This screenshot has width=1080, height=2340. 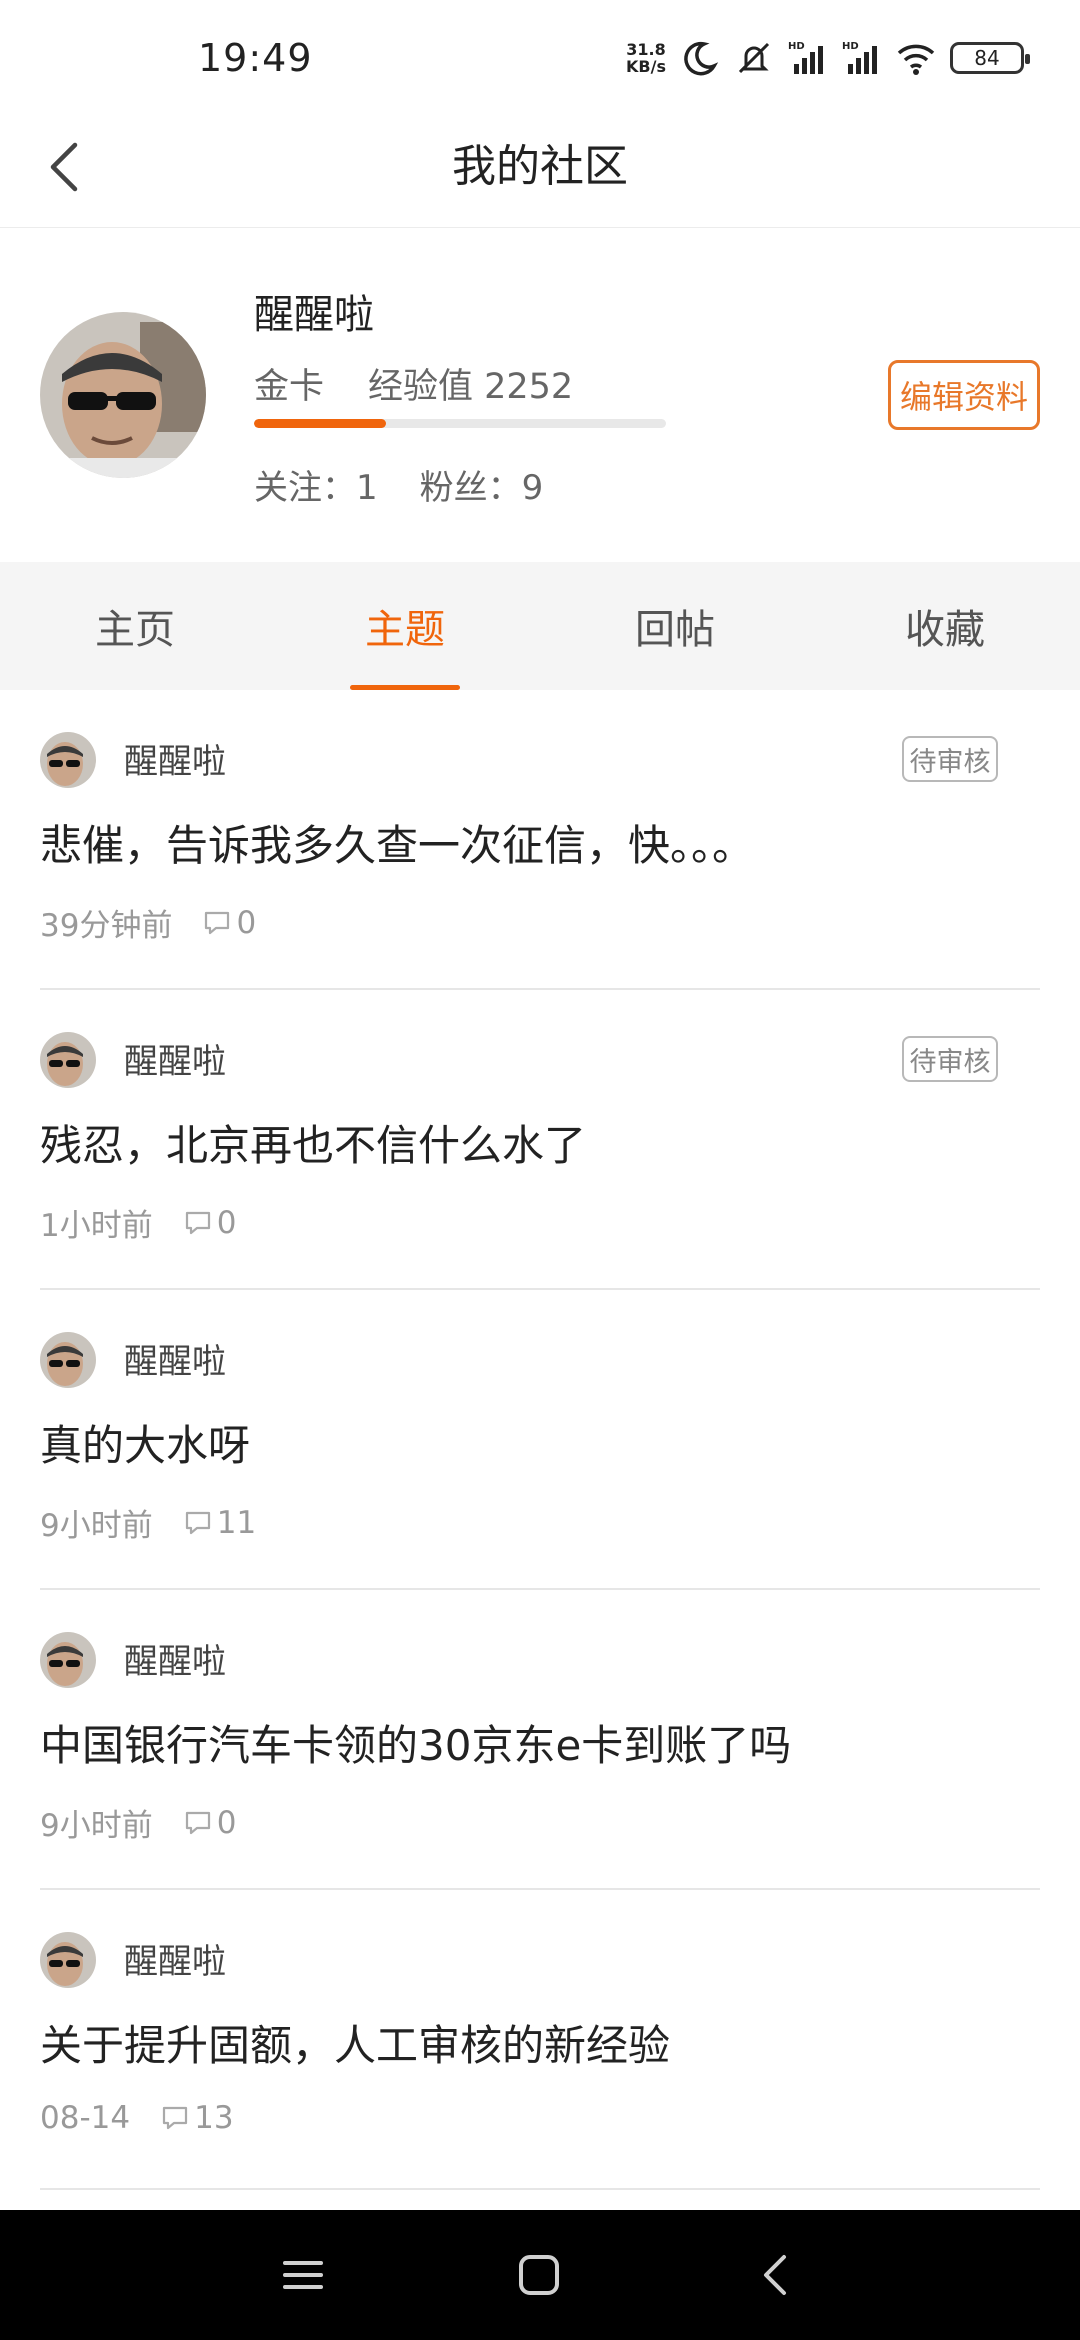 I want to click on post-time: 1小时前, so click(x=96, y=1226).